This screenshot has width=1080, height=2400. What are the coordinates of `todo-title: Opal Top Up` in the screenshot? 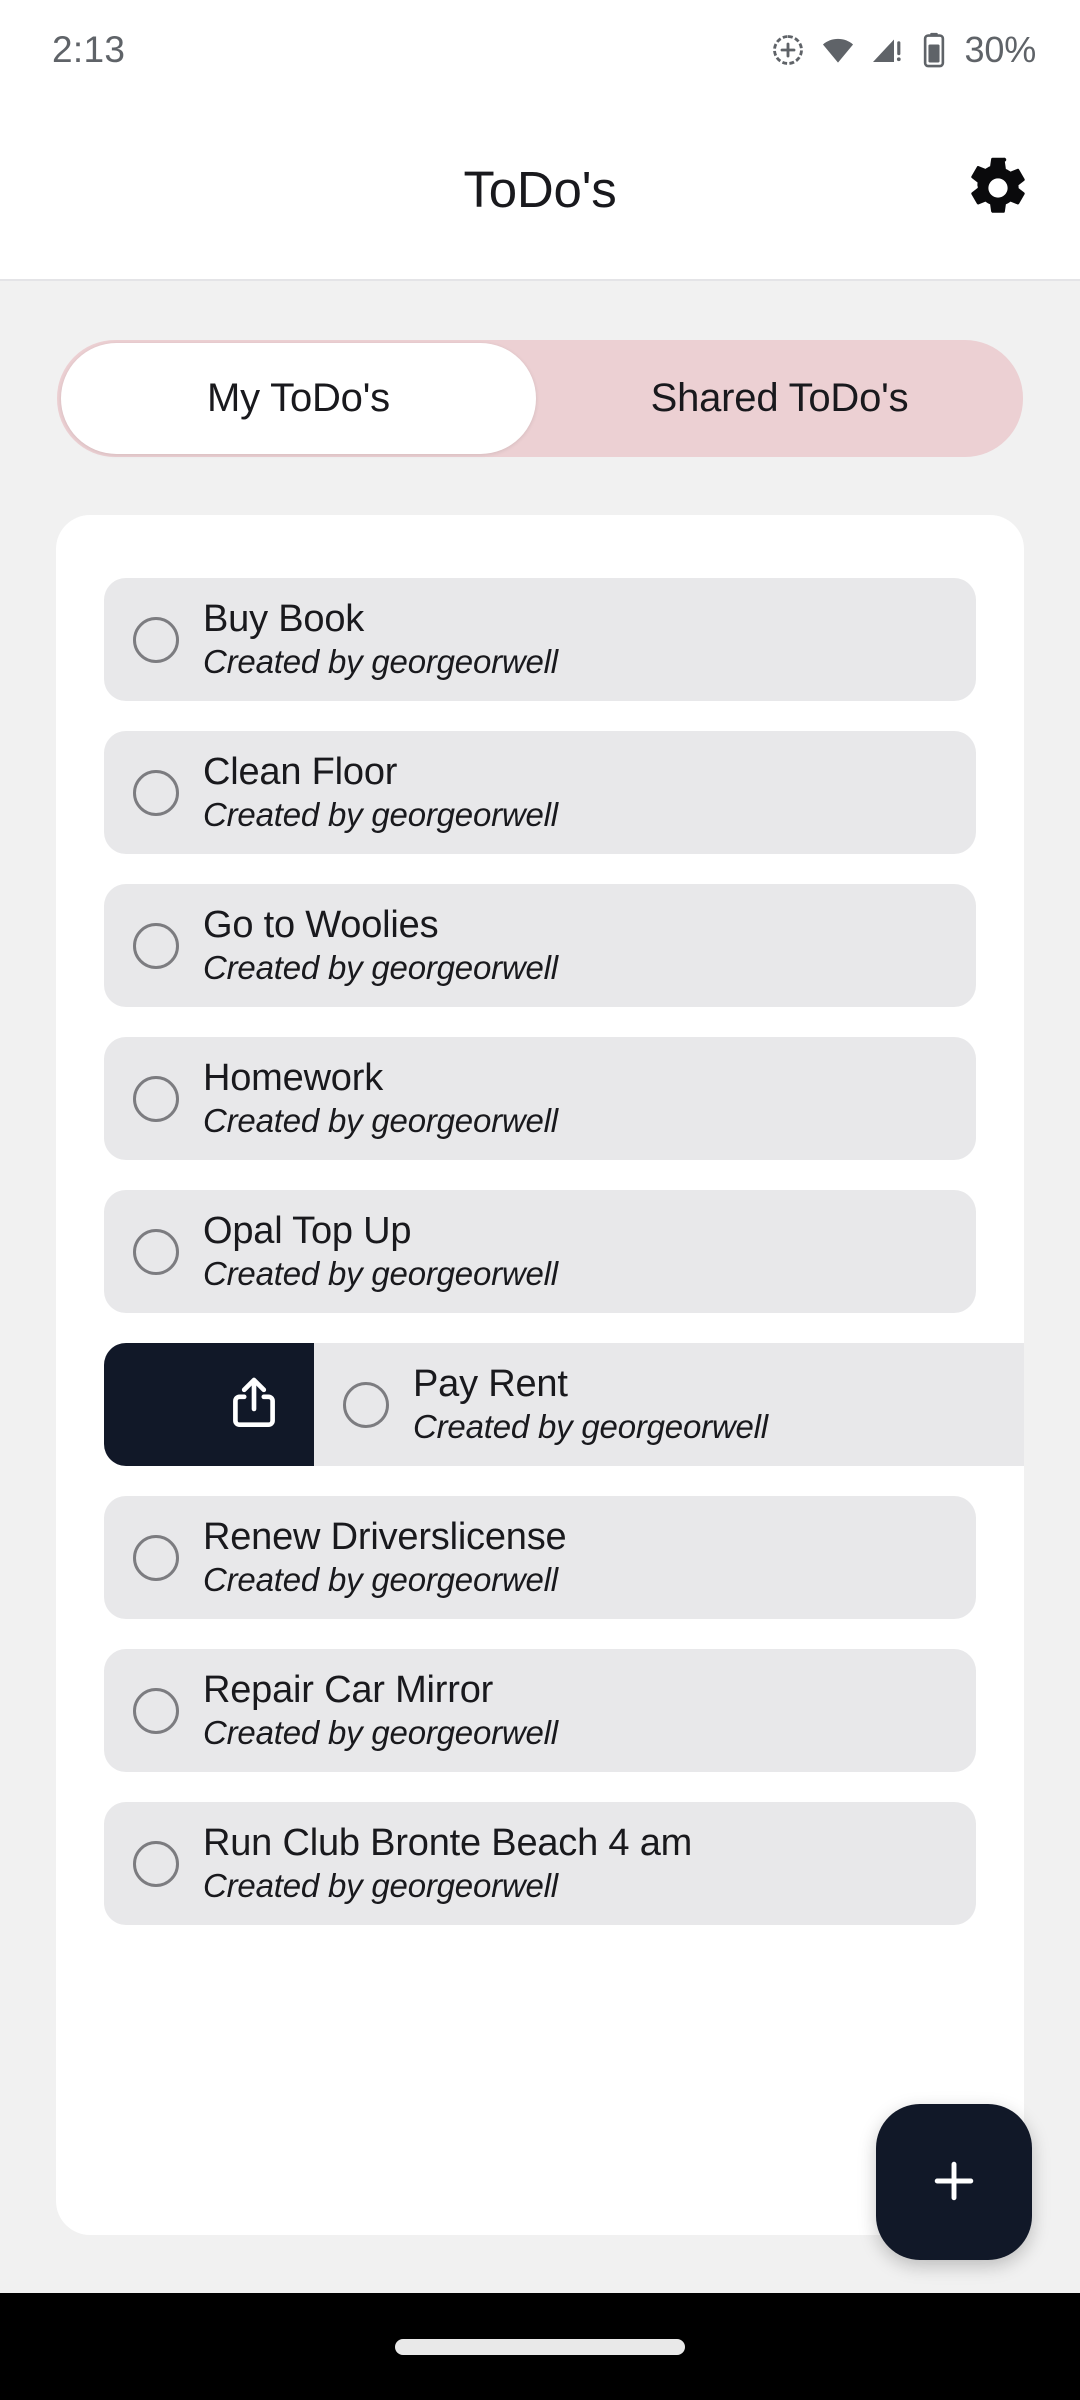 It's located at (307, 1231).